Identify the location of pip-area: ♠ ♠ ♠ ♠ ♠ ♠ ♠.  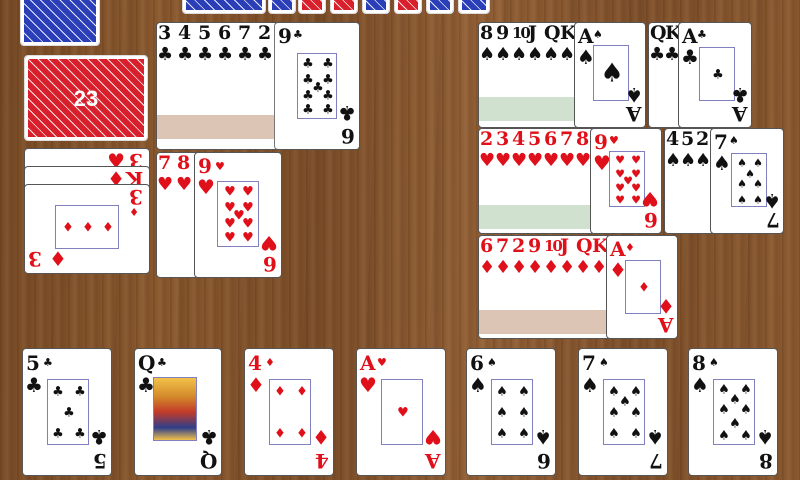
(624, 412).